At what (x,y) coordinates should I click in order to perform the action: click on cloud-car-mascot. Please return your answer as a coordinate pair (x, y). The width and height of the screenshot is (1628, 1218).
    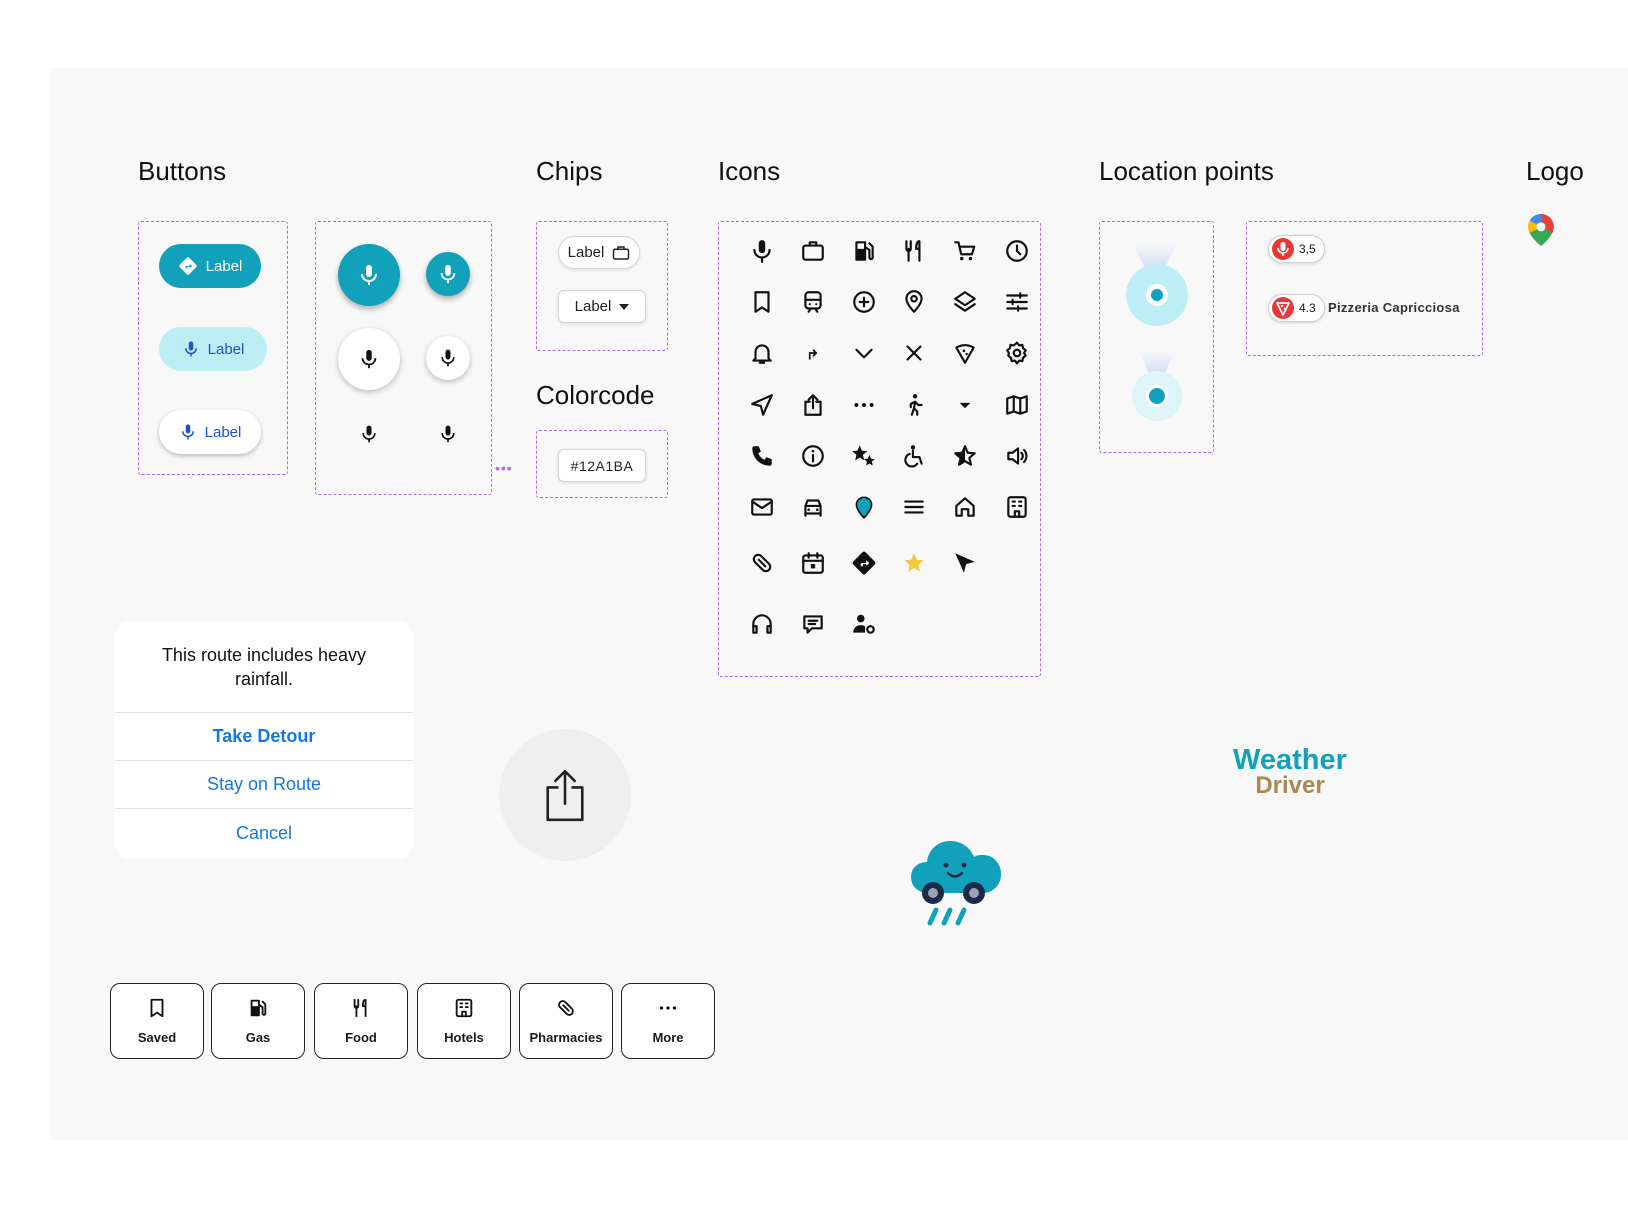
    Looking at the image, I should click on (956, 883).